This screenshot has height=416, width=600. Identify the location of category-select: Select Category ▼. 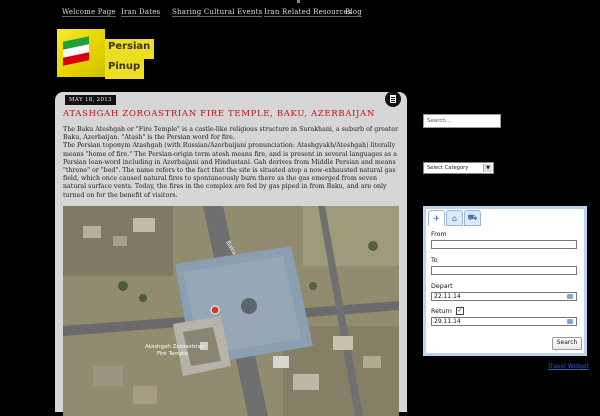
(458, 168).